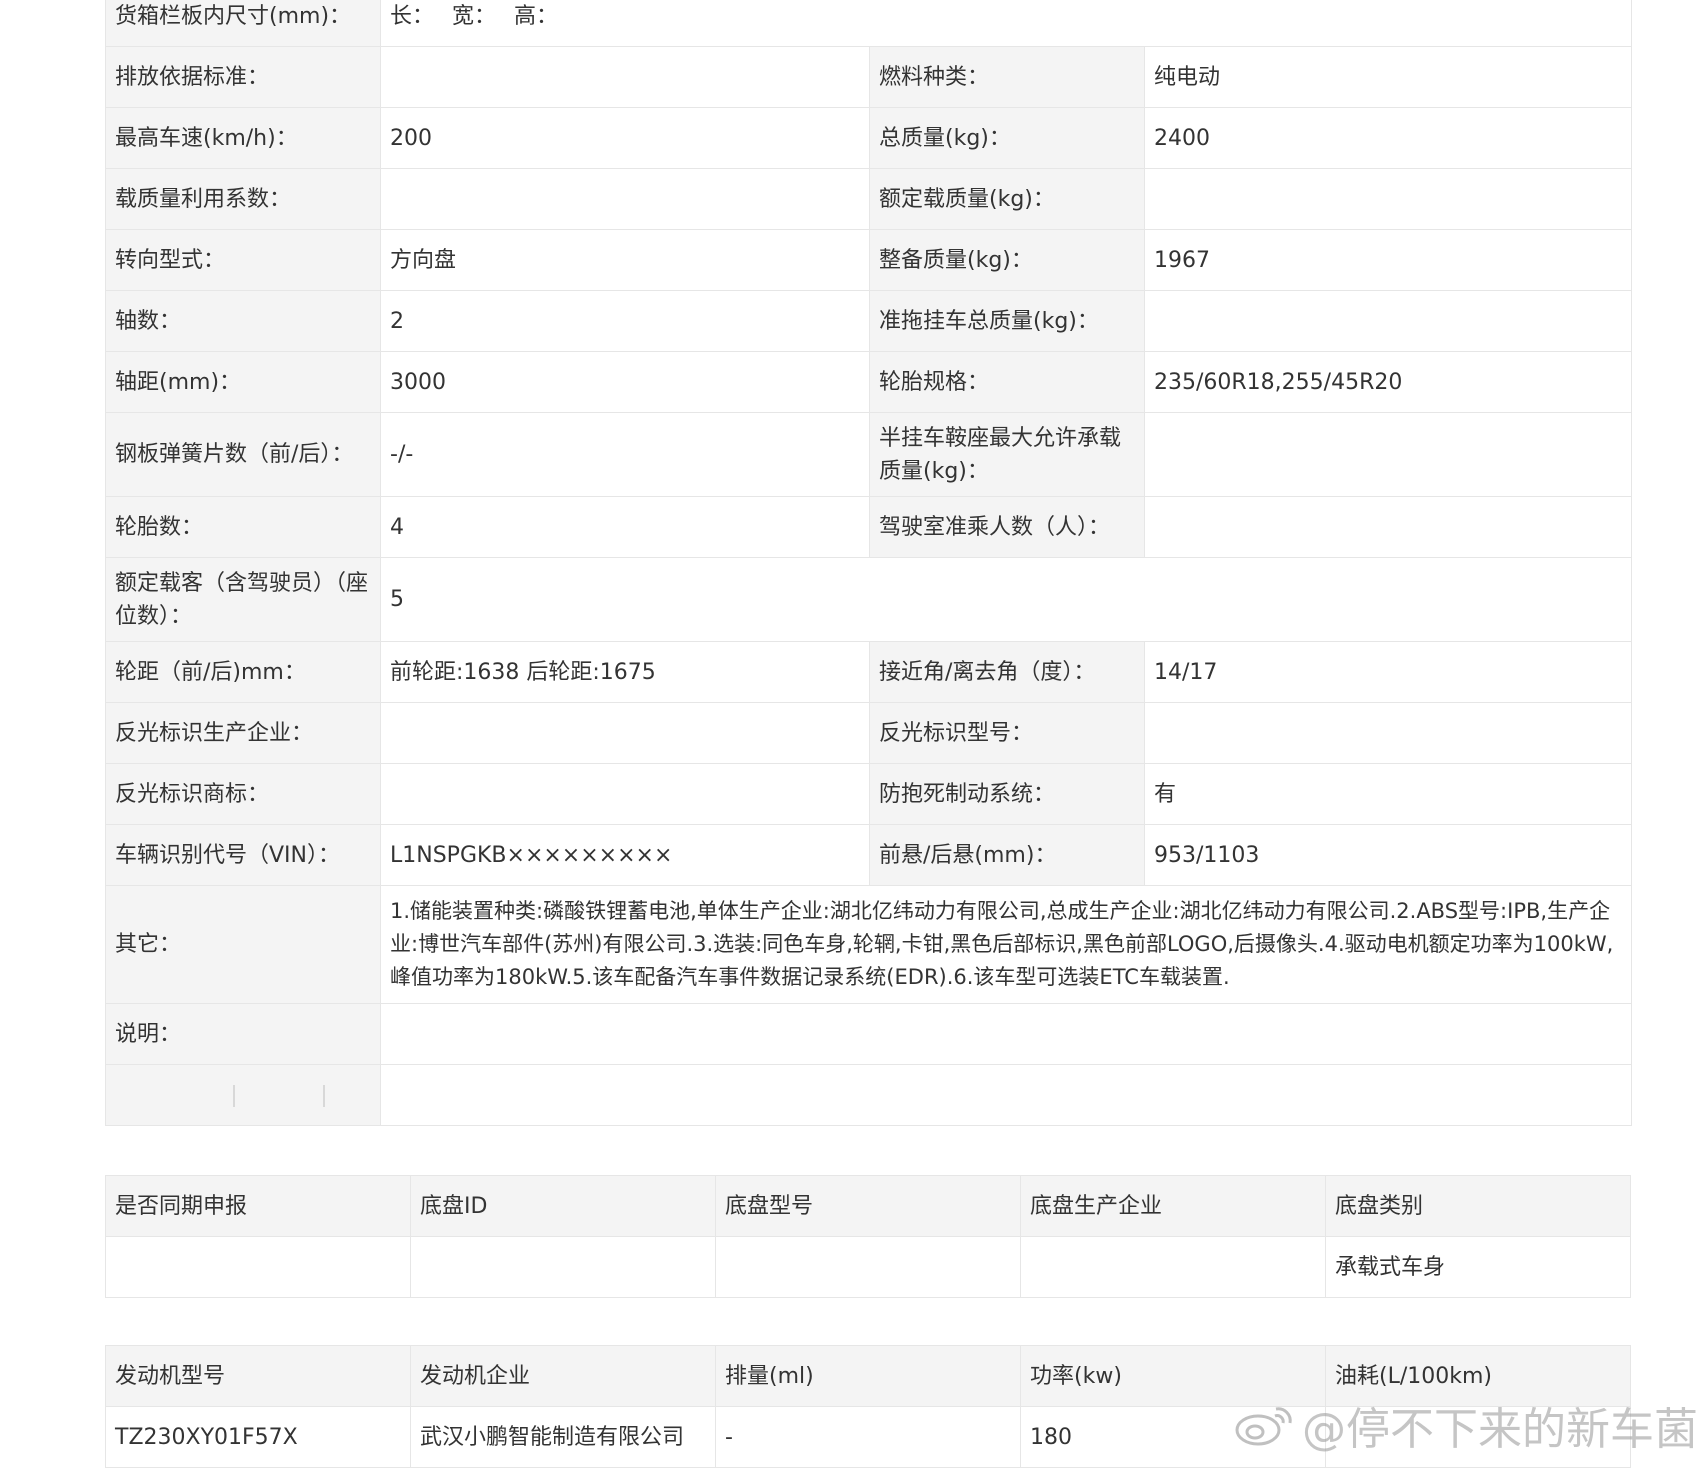 The image size is (1704, 1468). I want to click on reflector-brand-label: 反光标识商标：, so click(243, 794).